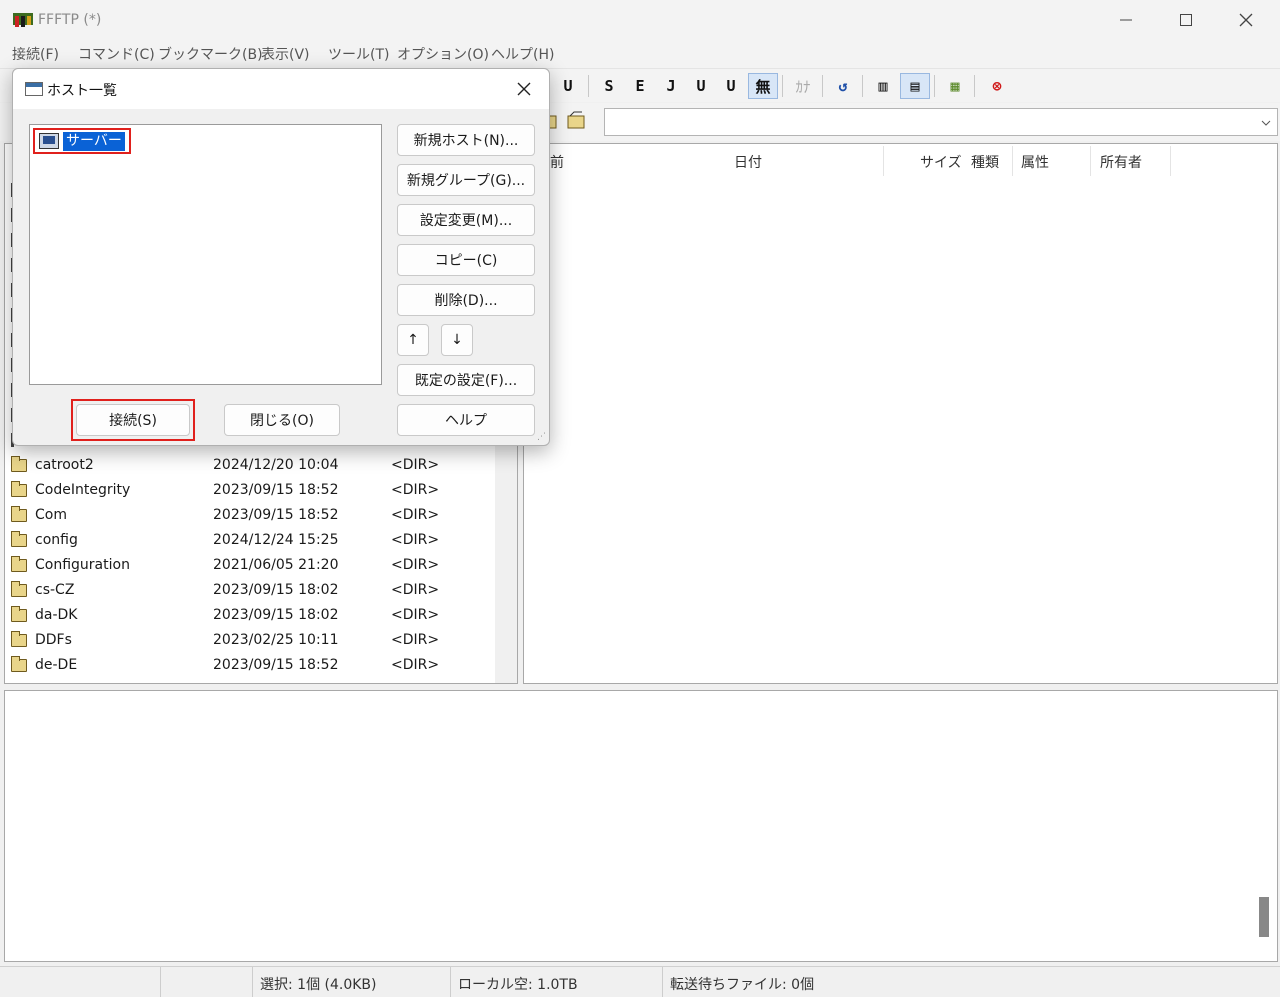 The height and width of the screenshot is (997, 1280). I want to click on table-row: cs-CZ 2023/09/15 18:02 <DIR>, so click(250, 591).